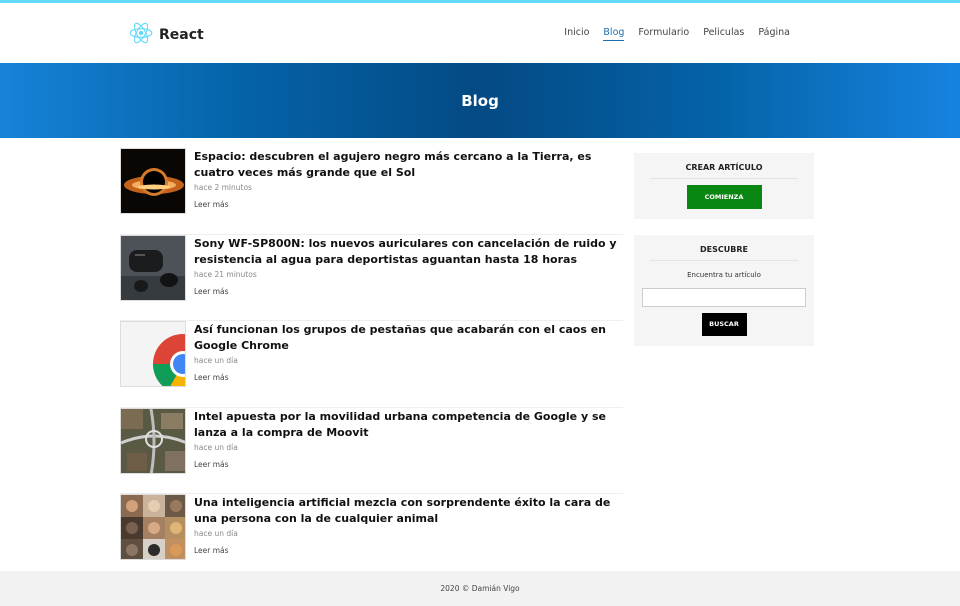 This screenshot has width=960, height=606. I want to click on nav-inicio: Inicio, so click(576, 34).